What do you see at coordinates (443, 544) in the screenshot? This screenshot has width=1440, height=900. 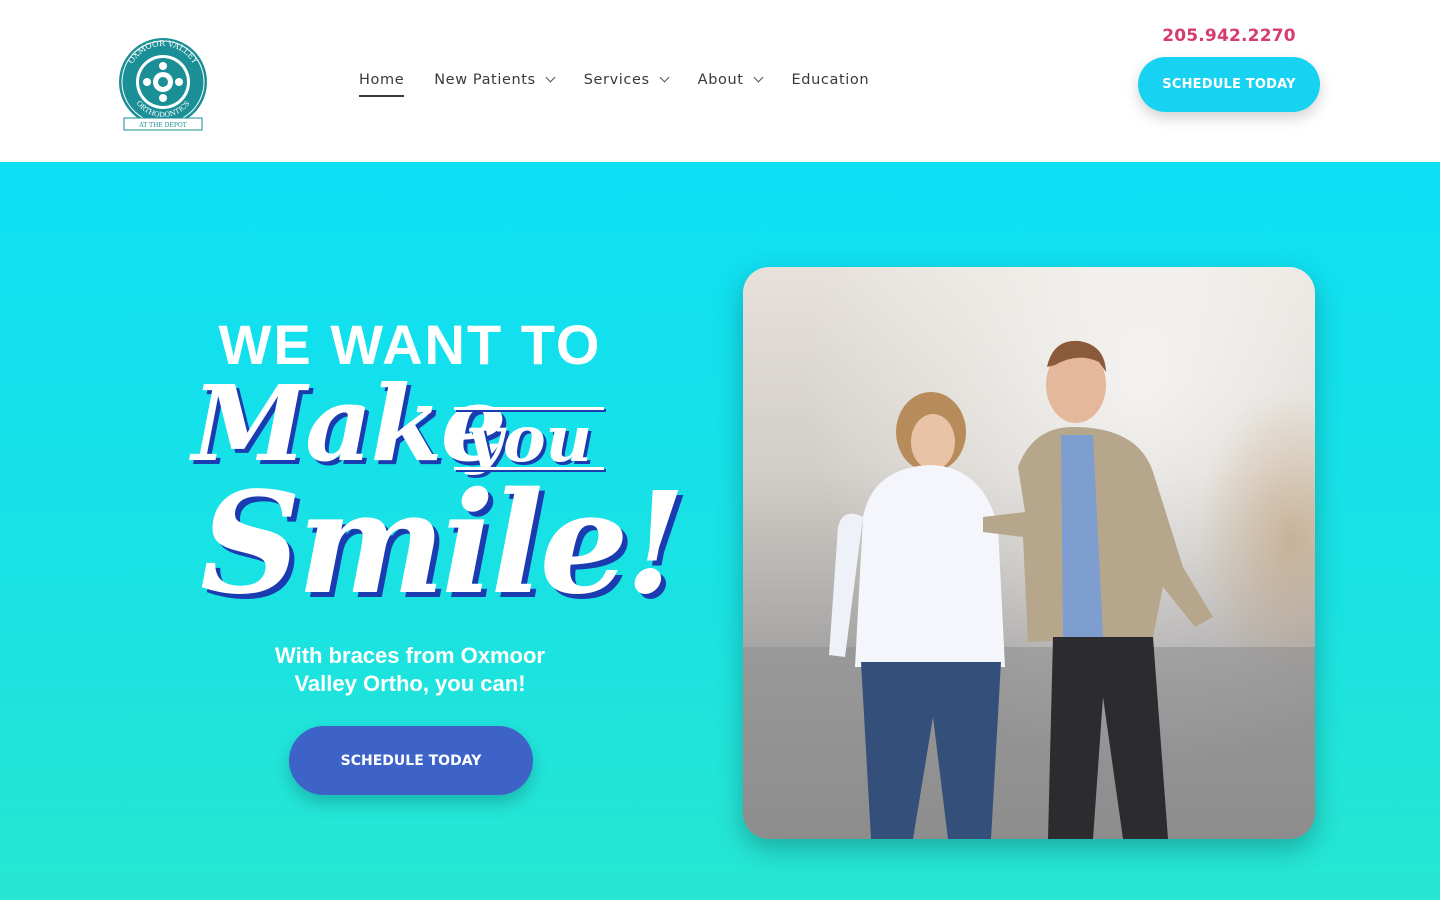 I see `hero-heading-smile: Smile!` at bounding box center [443, 544].